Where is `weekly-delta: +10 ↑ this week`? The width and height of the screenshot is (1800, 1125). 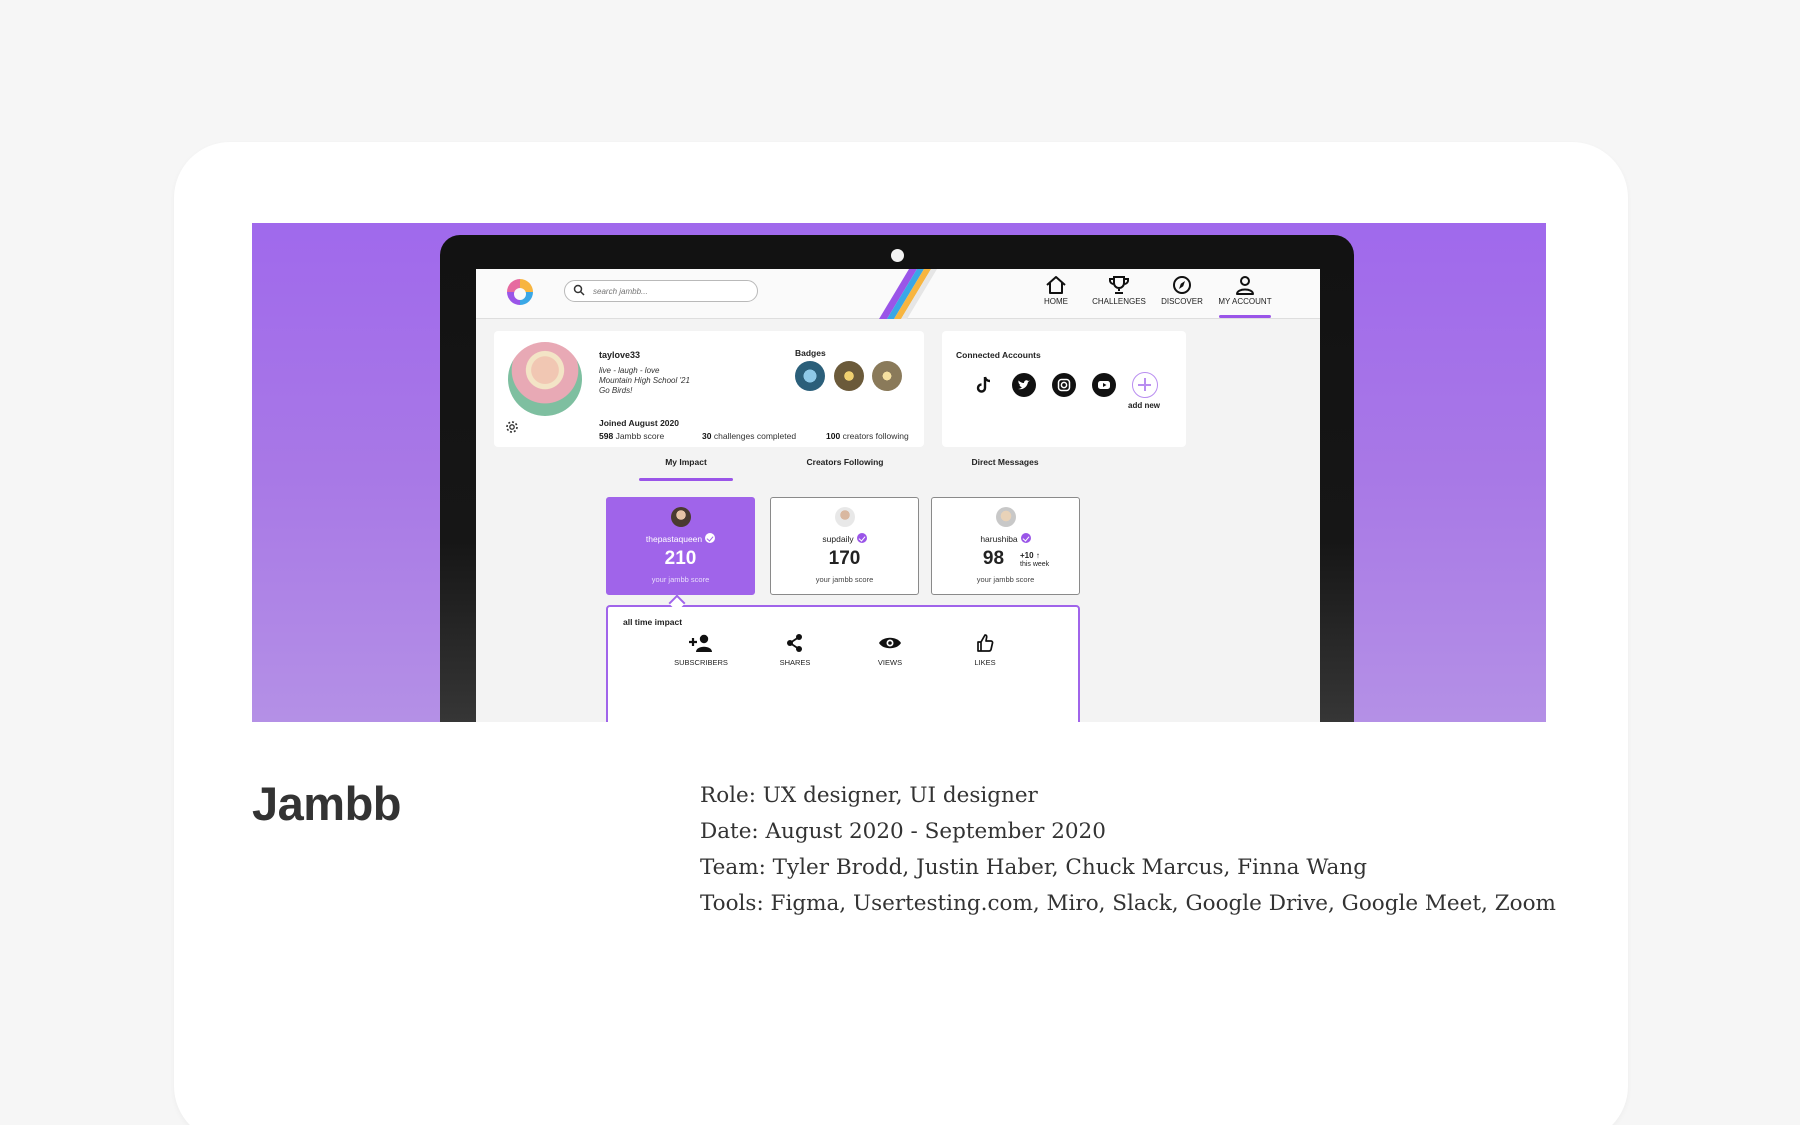
weekly-delta: +10 ↑ this week is located at coordinates (1034, 560).